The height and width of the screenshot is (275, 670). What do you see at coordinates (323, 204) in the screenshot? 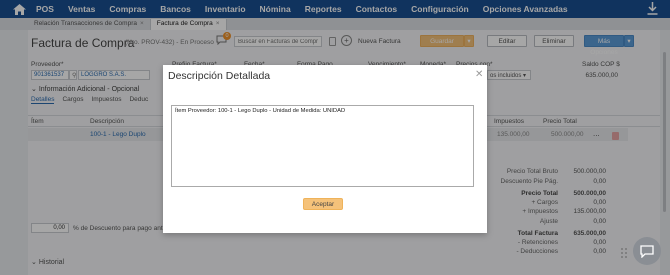
I see `accept-button: Aceptar` at bounding box center [323, 204].